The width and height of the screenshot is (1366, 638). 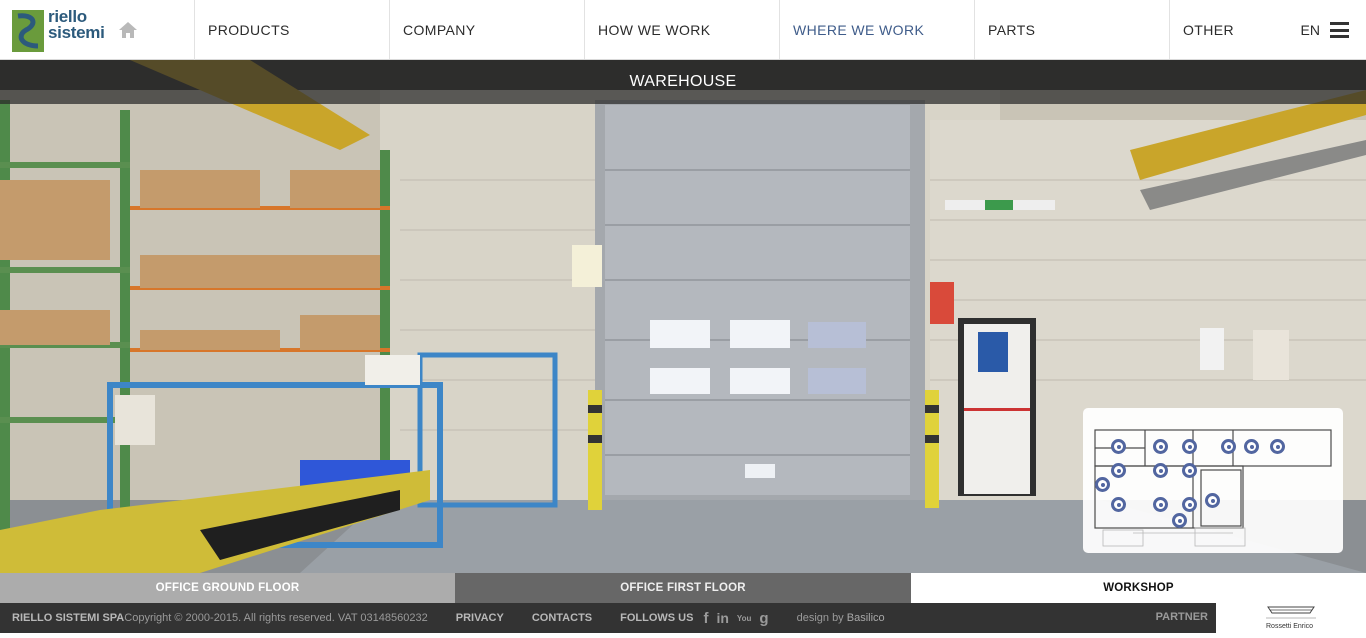 I want to click on footer-designer-link: Basilico, so click(x=866, y=618).